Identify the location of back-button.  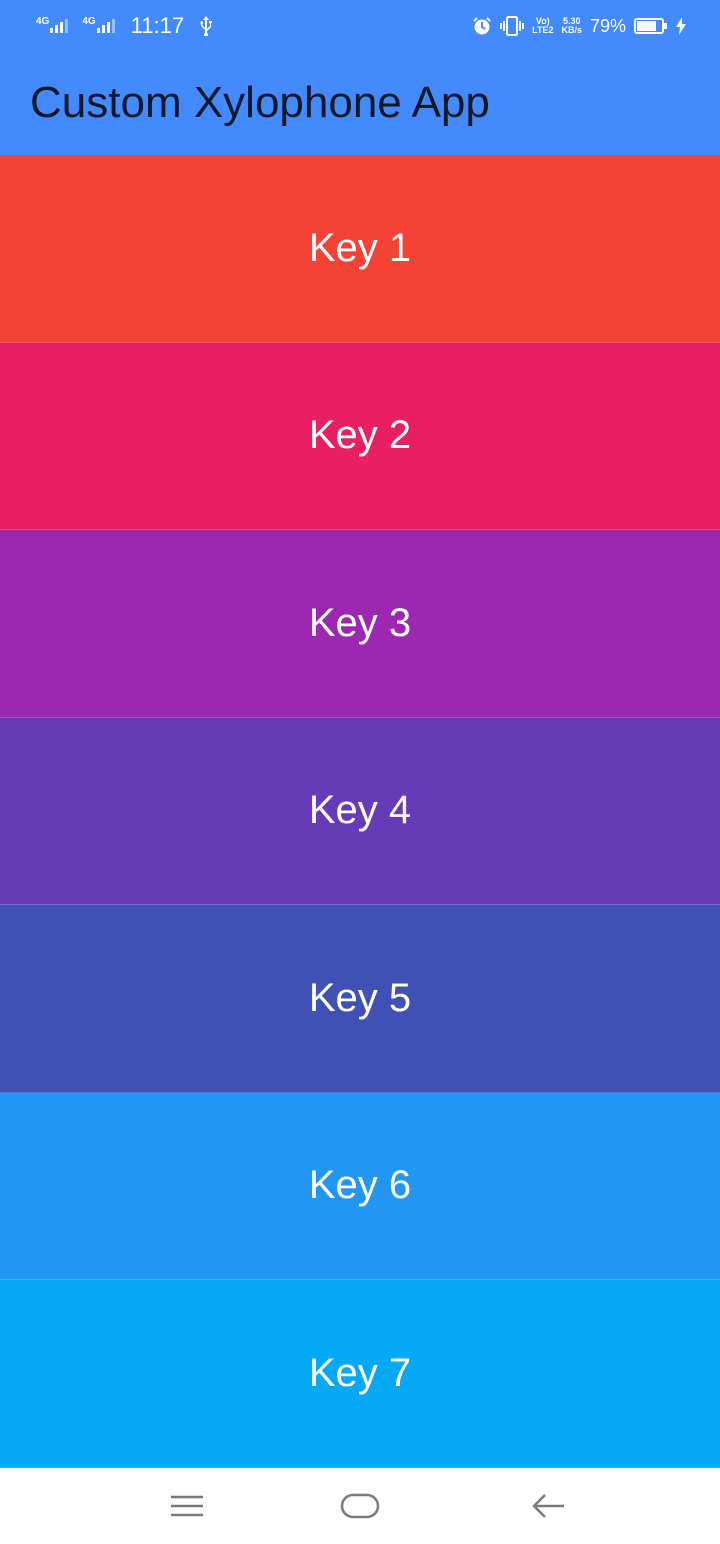
(548, 1506).